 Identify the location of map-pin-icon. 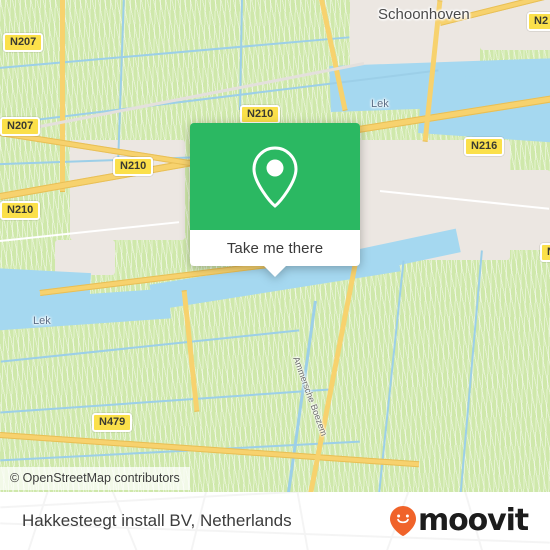
(275, 176).